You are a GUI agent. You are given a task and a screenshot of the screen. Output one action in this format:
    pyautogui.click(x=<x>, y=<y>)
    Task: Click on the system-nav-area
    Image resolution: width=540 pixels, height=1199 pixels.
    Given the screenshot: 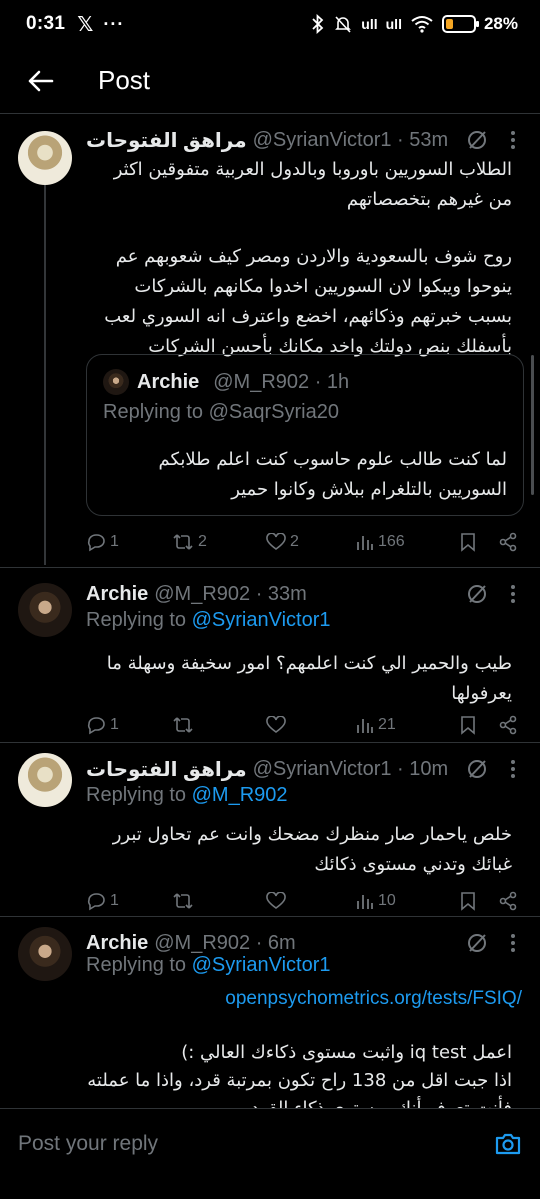 What is the action you would take?
    pyautogui.click(x=270, y=1188)
    